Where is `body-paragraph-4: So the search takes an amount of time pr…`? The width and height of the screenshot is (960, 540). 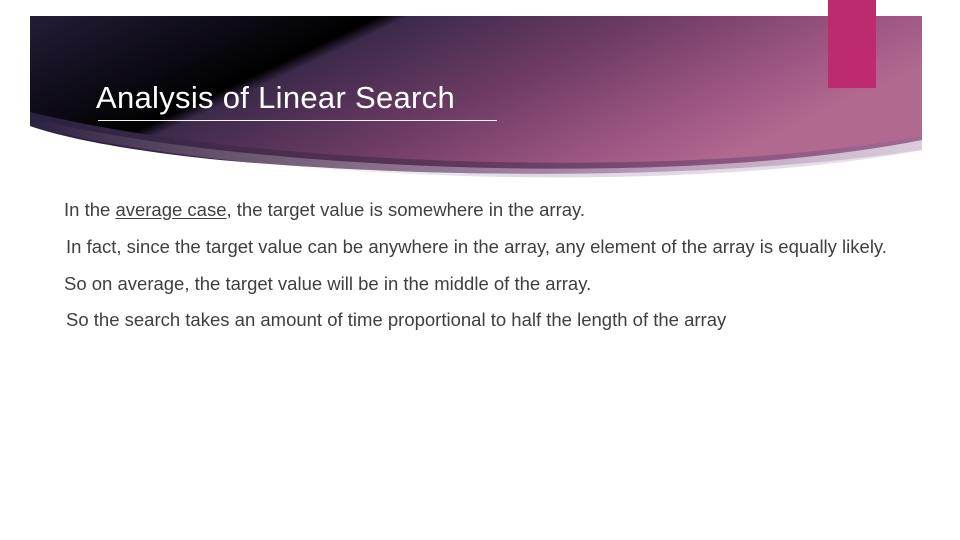 body-paragraph-4: So the search takes an amount of time pr… is located at coordinates (396, 320).